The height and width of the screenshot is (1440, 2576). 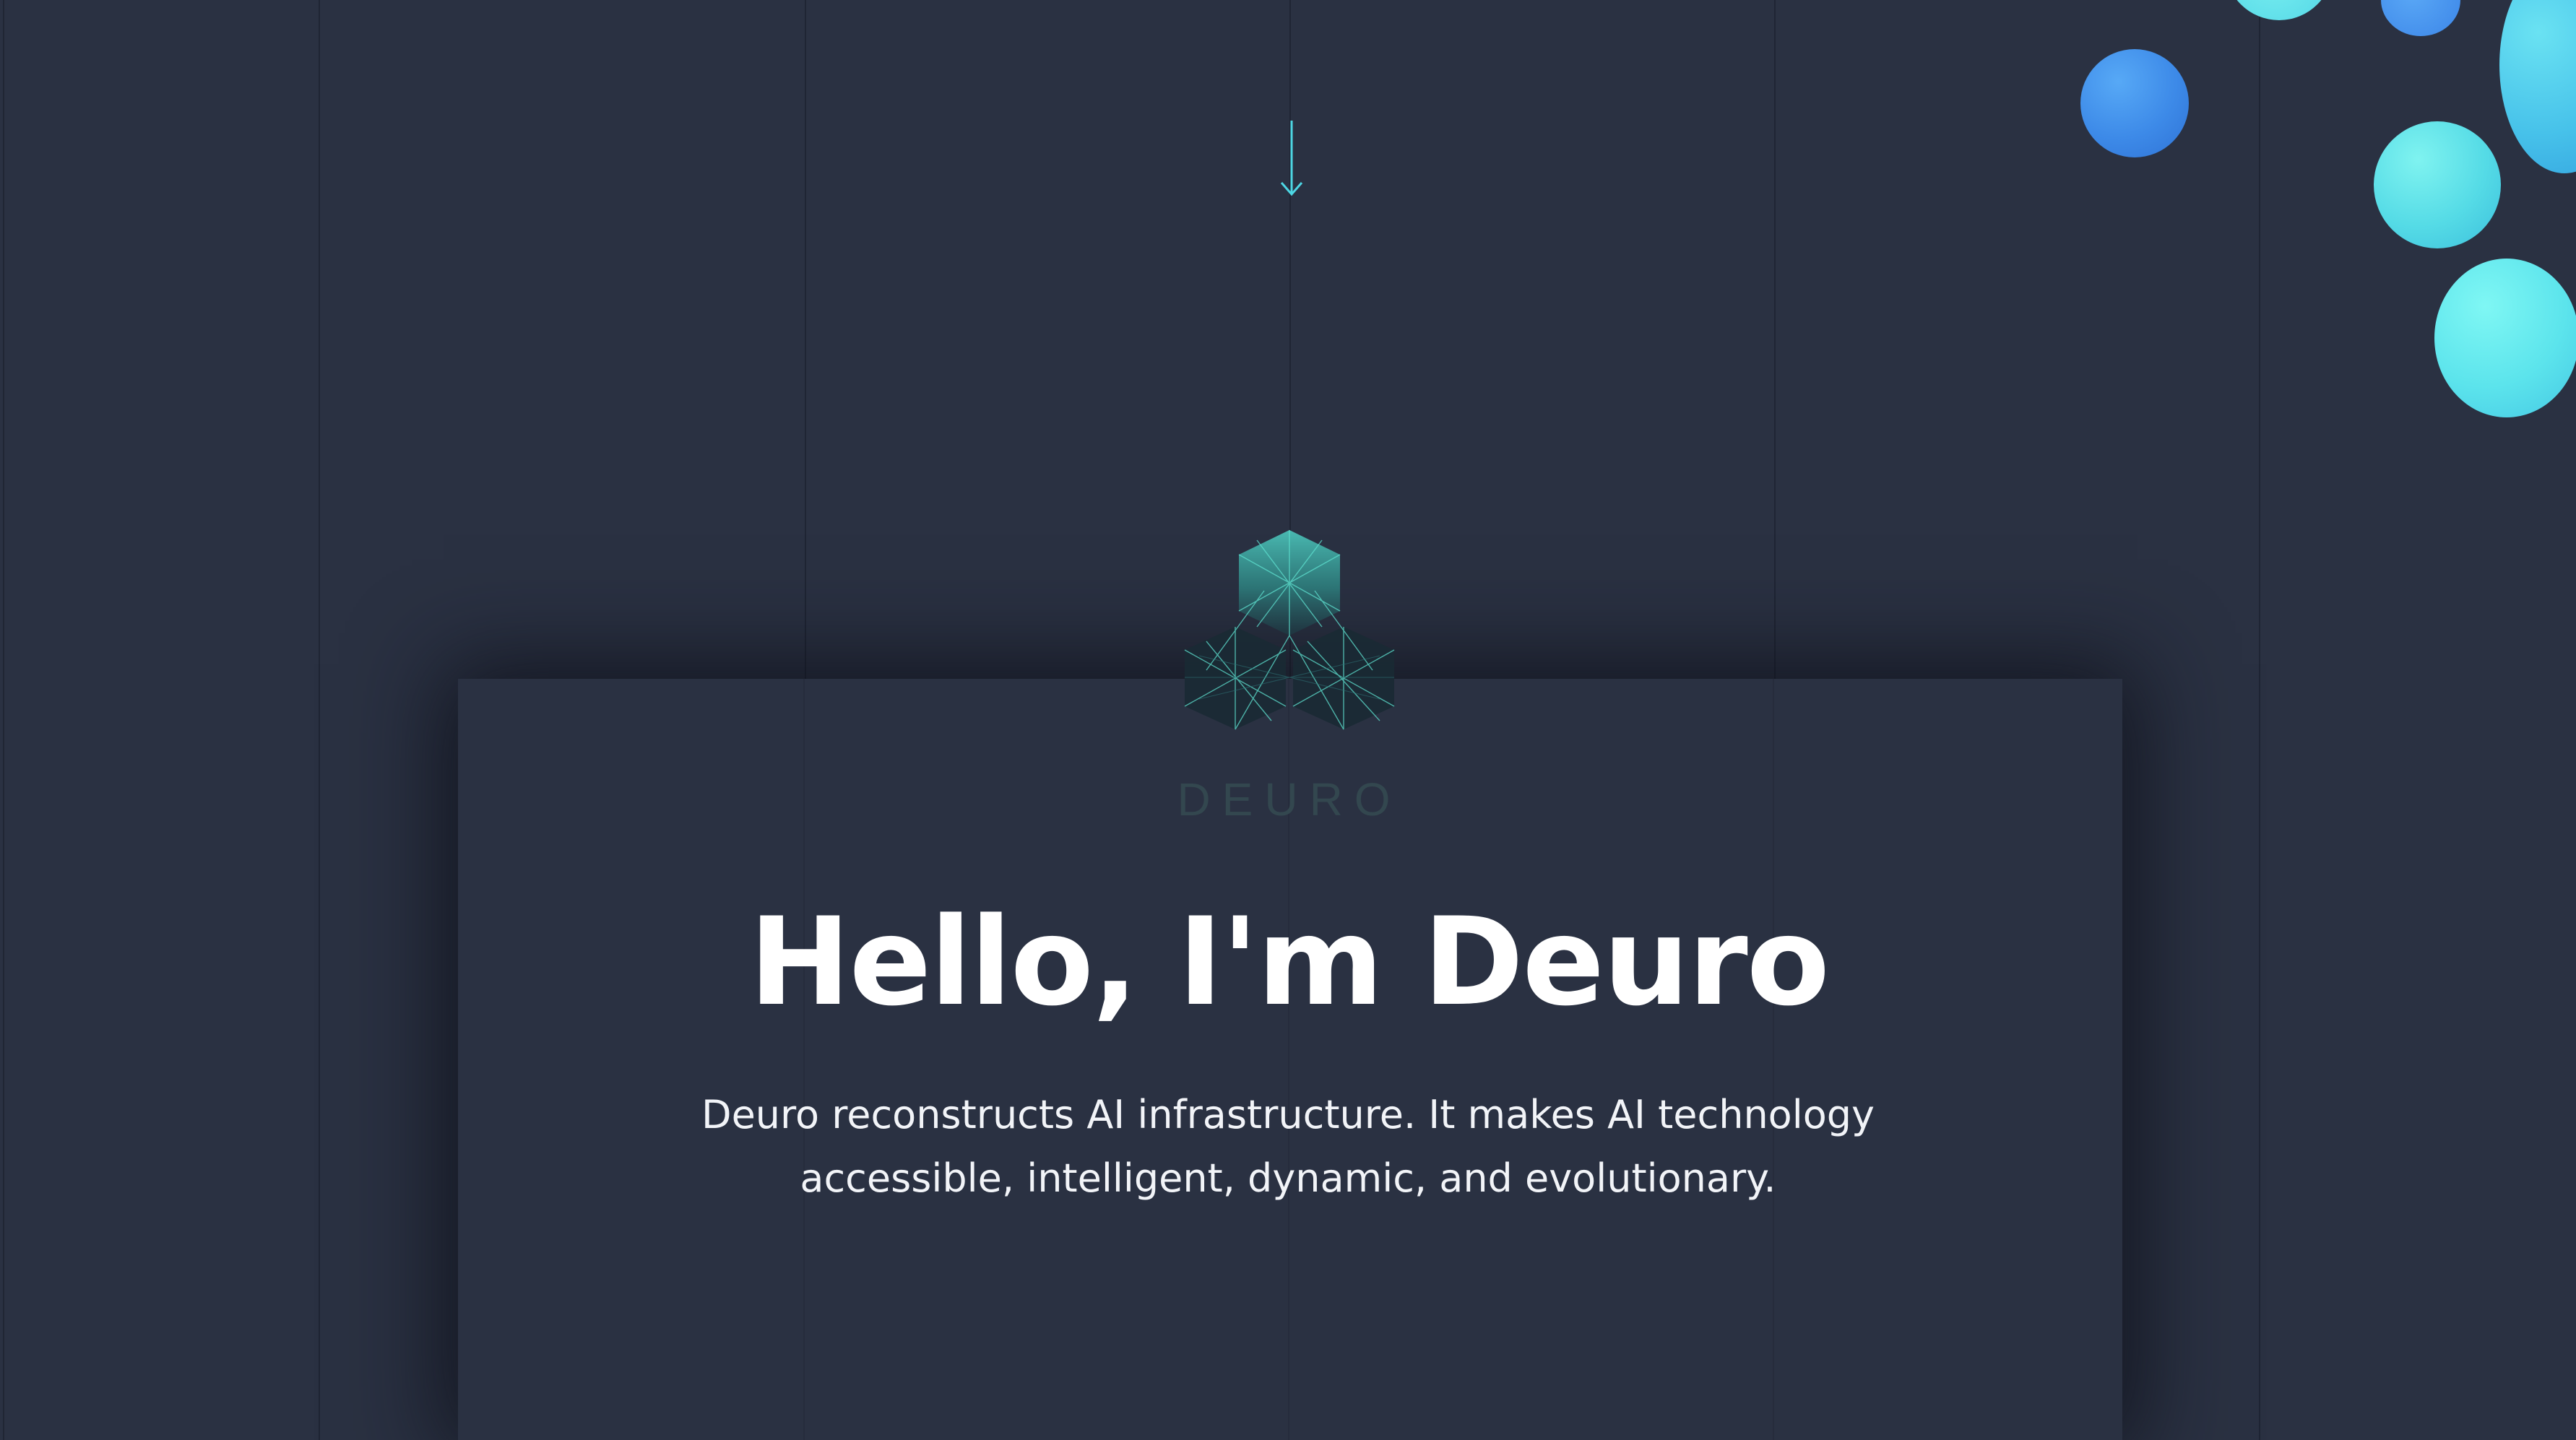 What do you see at coordinates (1290, 799) in the screenshot?
I see `logo-wordmark: DEURO` at bounding box center [1290, 799].